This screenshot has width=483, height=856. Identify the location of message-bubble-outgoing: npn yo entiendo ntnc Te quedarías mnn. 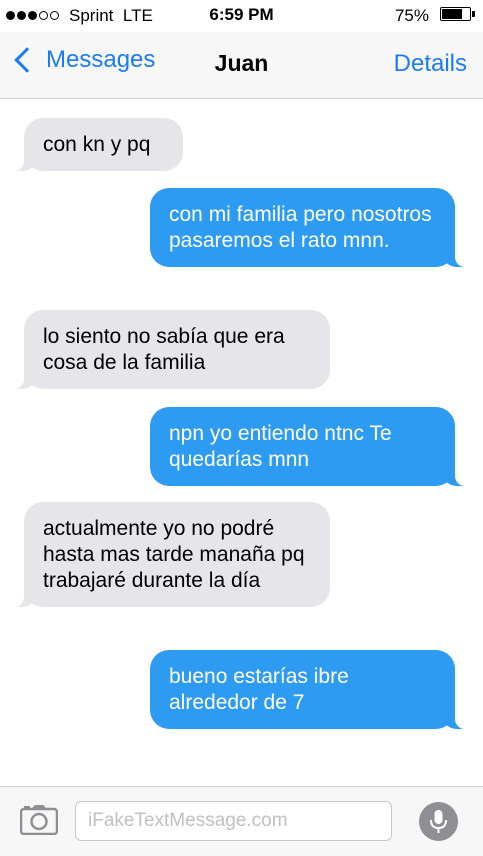
(310, 446).